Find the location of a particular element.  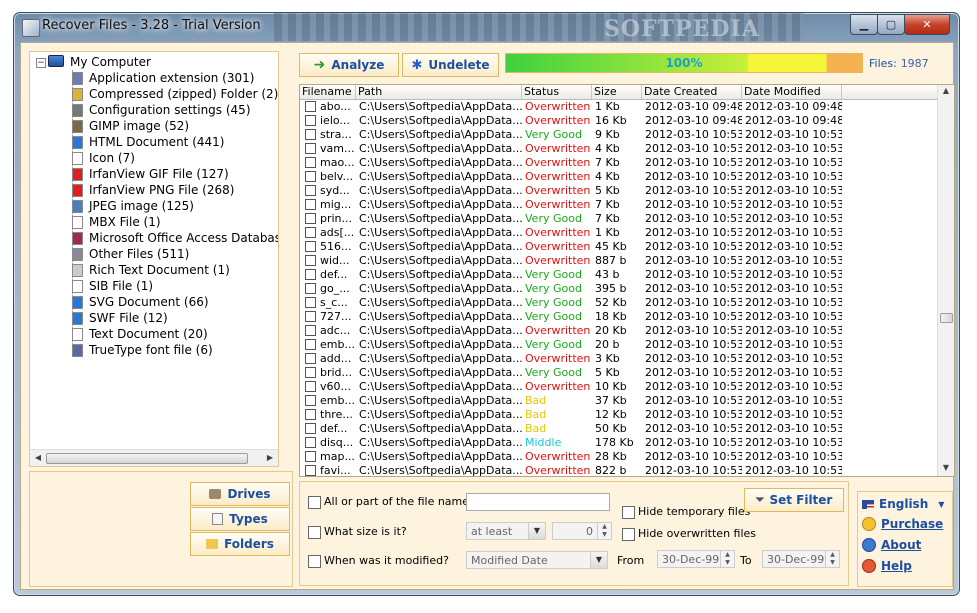

modified-mode-select: Modified Date ▼ is located at coordinates (537, 560).